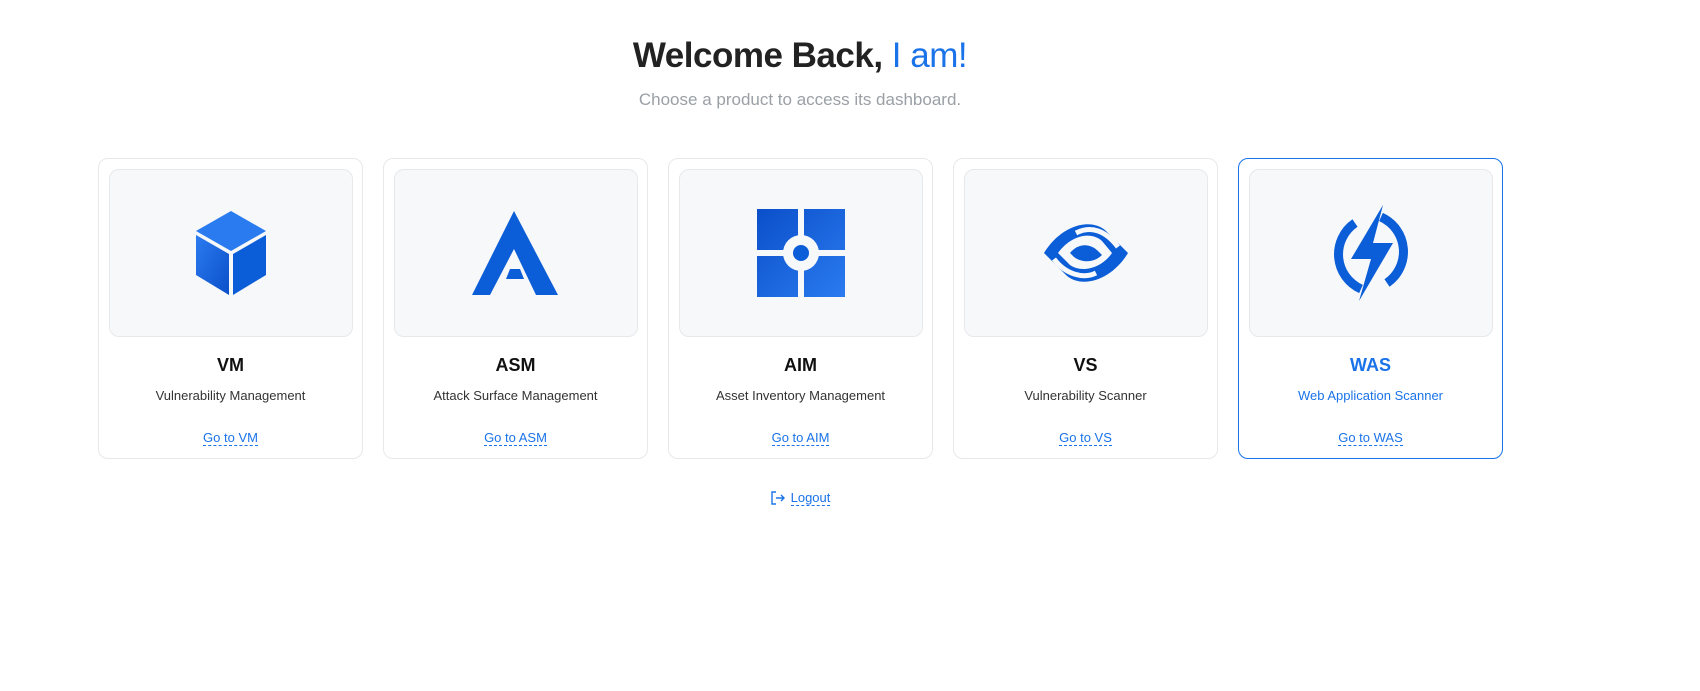  I want to click on title-username: I am!, so click(929, 55).